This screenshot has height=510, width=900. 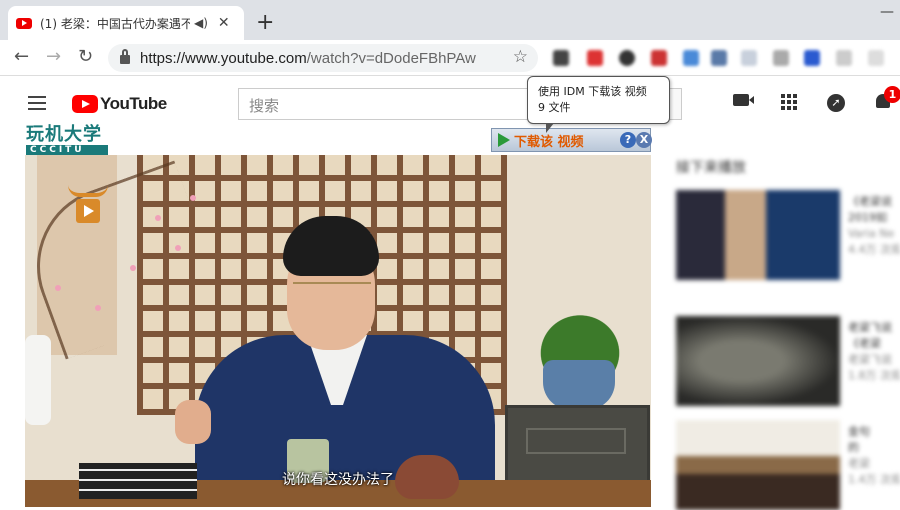 I want to click on view-count: 1.8万 次观看, so click(x=874, y=375).